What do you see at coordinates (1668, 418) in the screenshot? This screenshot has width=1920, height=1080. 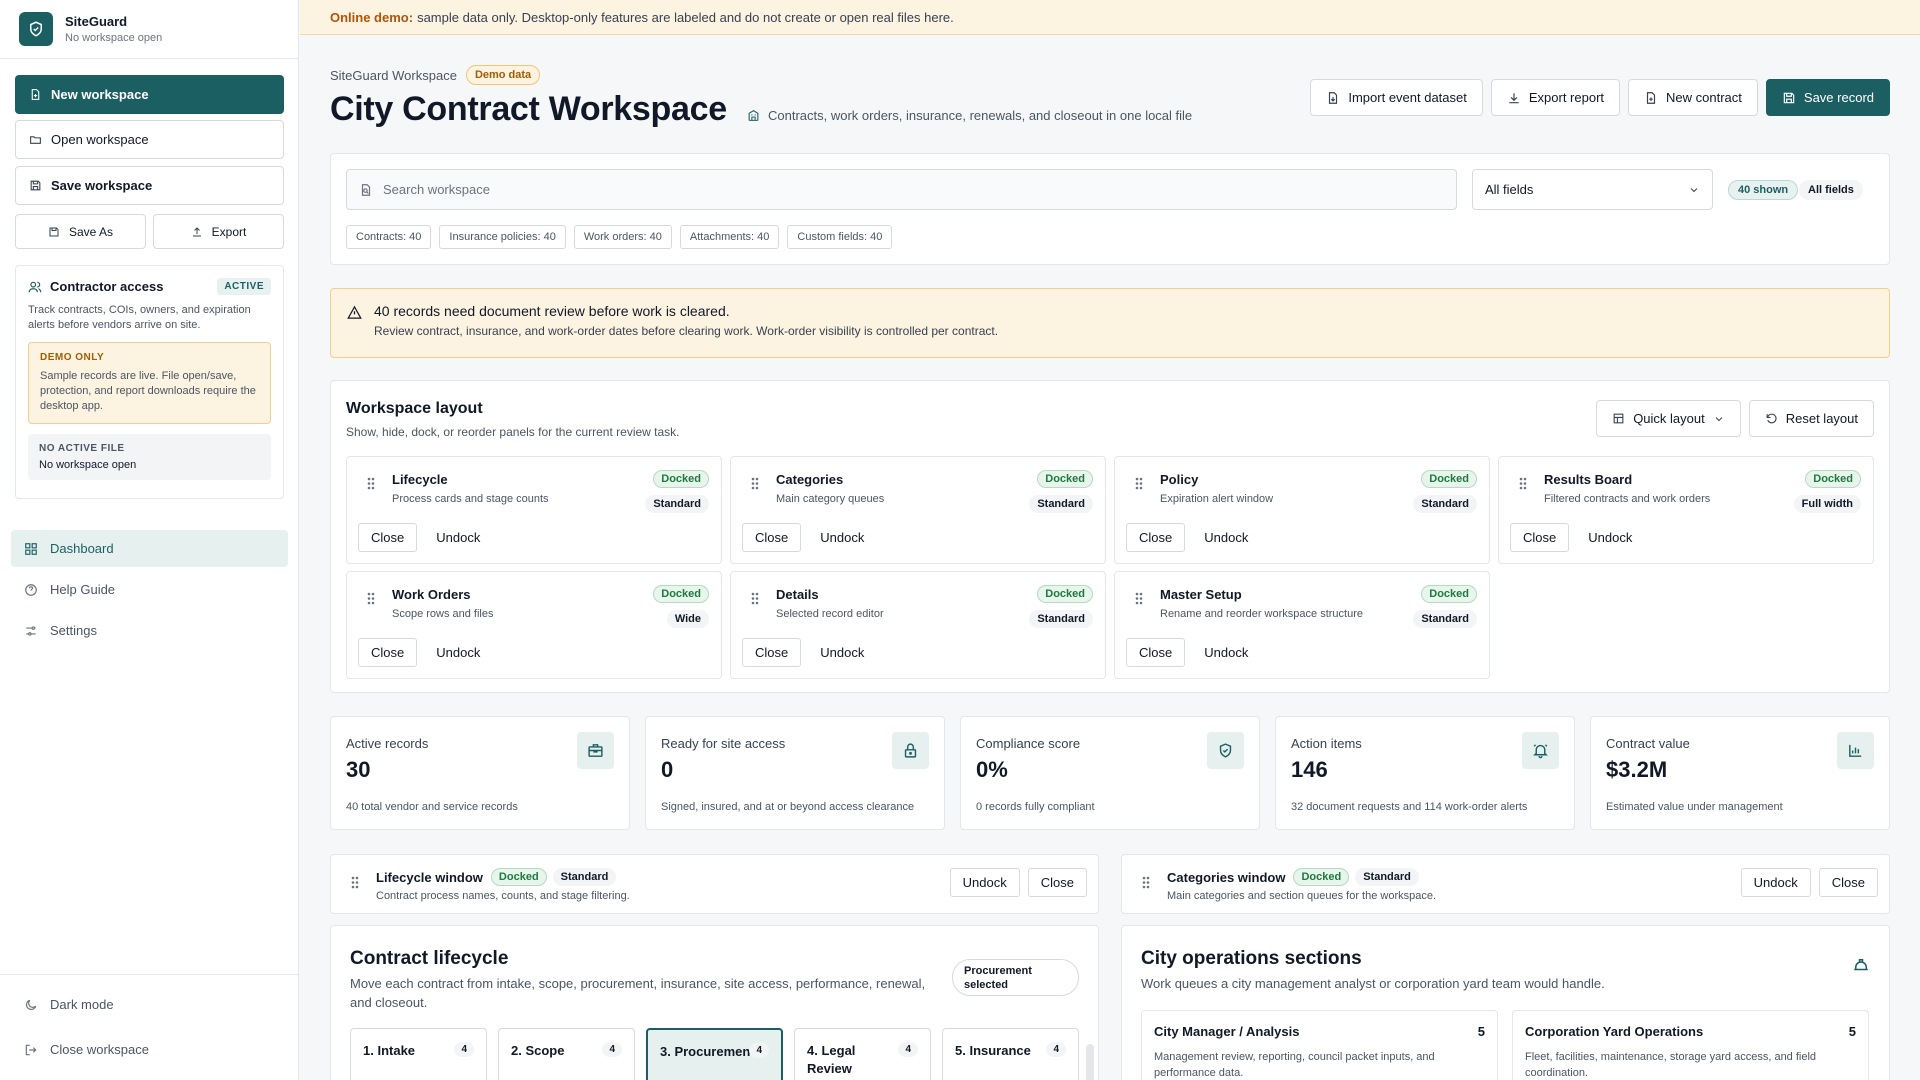 I see `quick-layout-dropdown: Quick layout` at bounding box center [1668, 418].